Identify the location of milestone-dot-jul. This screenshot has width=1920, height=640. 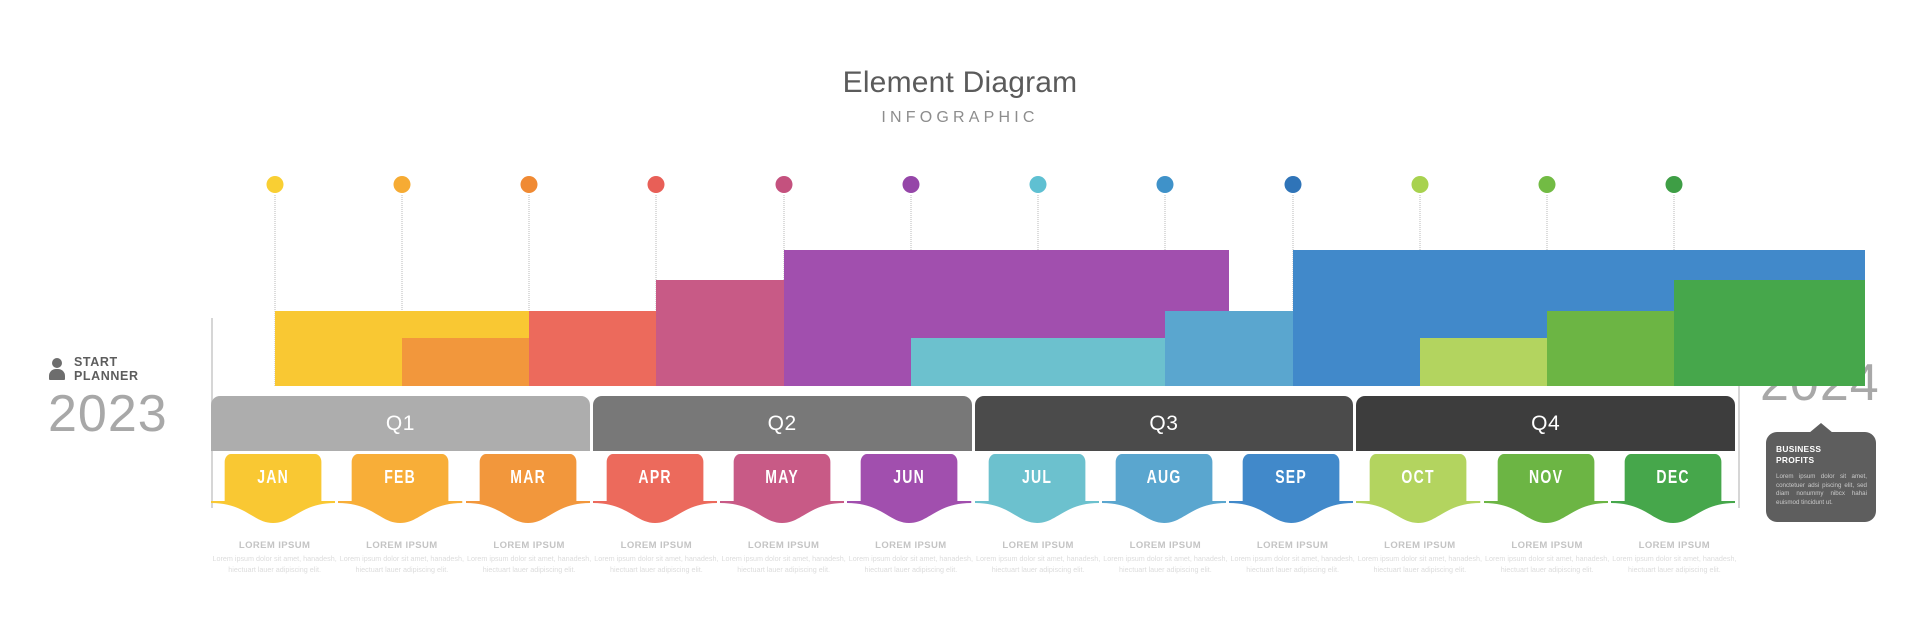
(1038, 184).